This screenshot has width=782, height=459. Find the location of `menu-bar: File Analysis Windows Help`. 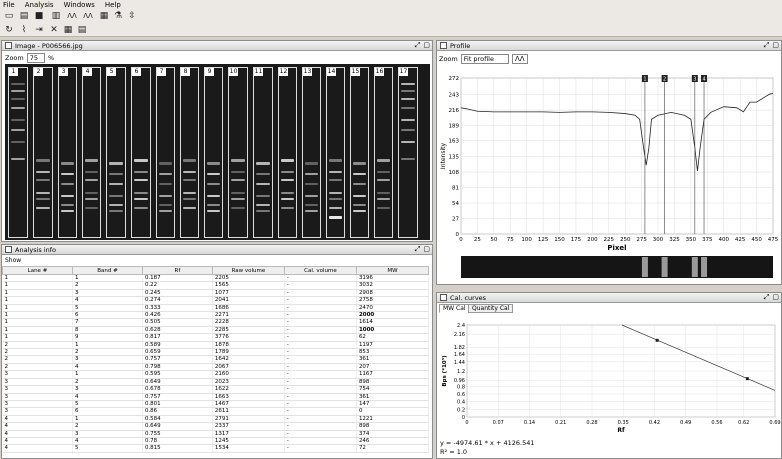

menu-bar: File Analysis Windows Help is located at coordinates (391, 4).